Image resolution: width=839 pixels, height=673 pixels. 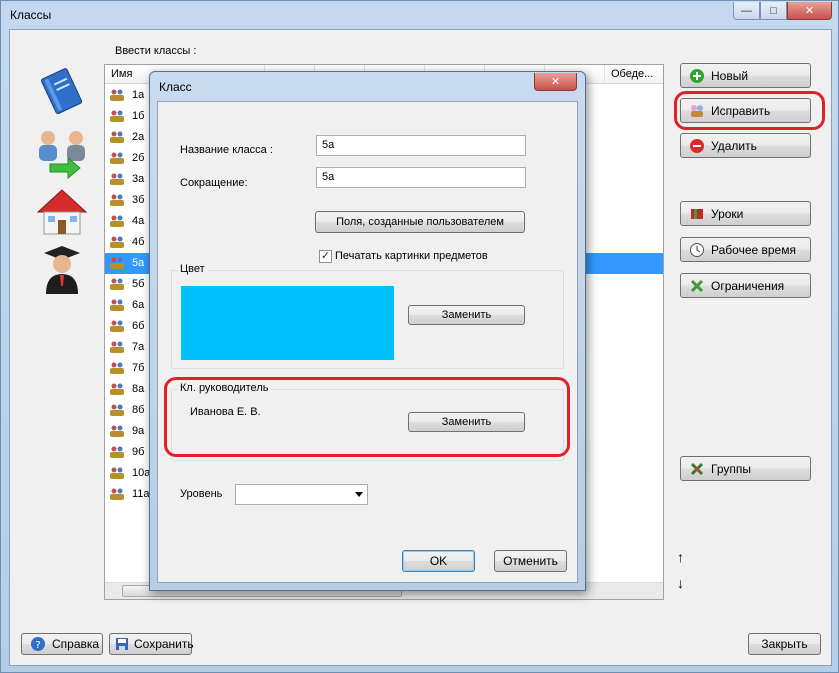 I want to click on class-name-cell: 7а, so click(x=138, y=347).